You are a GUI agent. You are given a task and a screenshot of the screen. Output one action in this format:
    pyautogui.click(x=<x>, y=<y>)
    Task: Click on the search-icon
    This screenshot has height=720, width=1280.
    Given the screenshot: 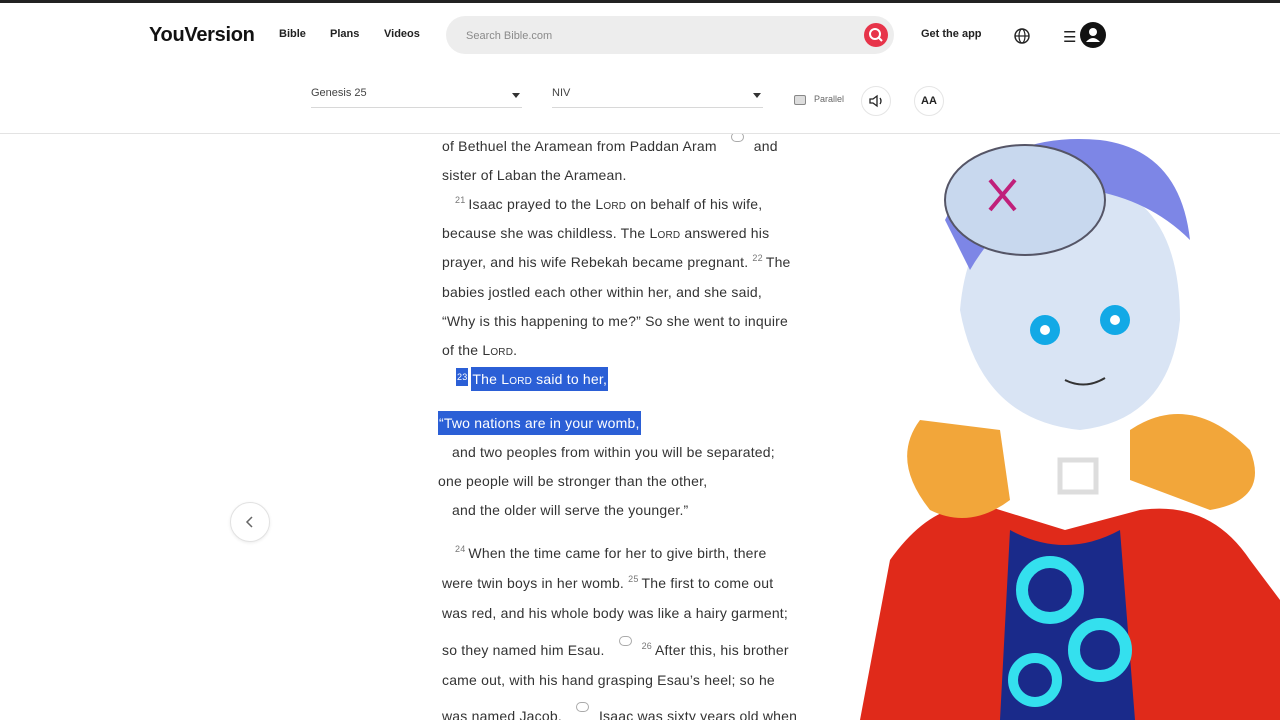 What is the action you would take?
    pyautogui.click(x=876, y=35)
    